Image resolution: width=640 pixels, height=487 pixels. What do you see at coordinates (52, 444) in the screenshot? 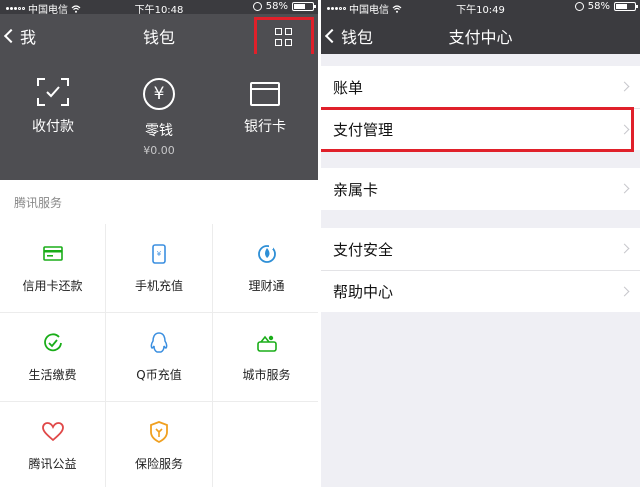
I see `service-tencent-charity: 腾讯公益` at bounding box center [52, 444].